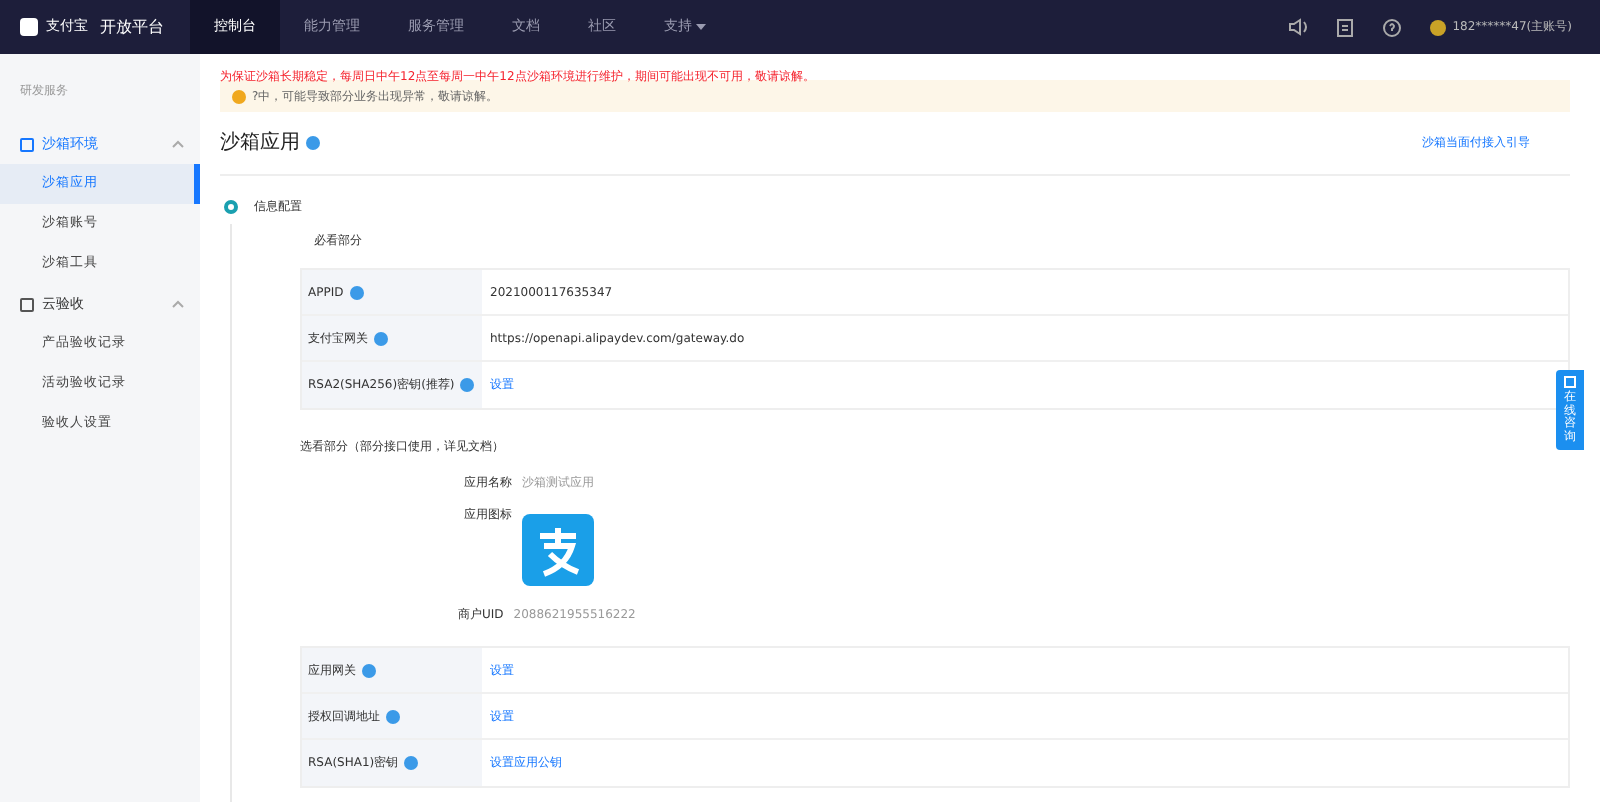 This screenshot has height=802, width=1600. What do you see at coordinates (260, 143) in the screenshot?
I see `page-title: 沙箱应用` at bounding box center [260, 143].